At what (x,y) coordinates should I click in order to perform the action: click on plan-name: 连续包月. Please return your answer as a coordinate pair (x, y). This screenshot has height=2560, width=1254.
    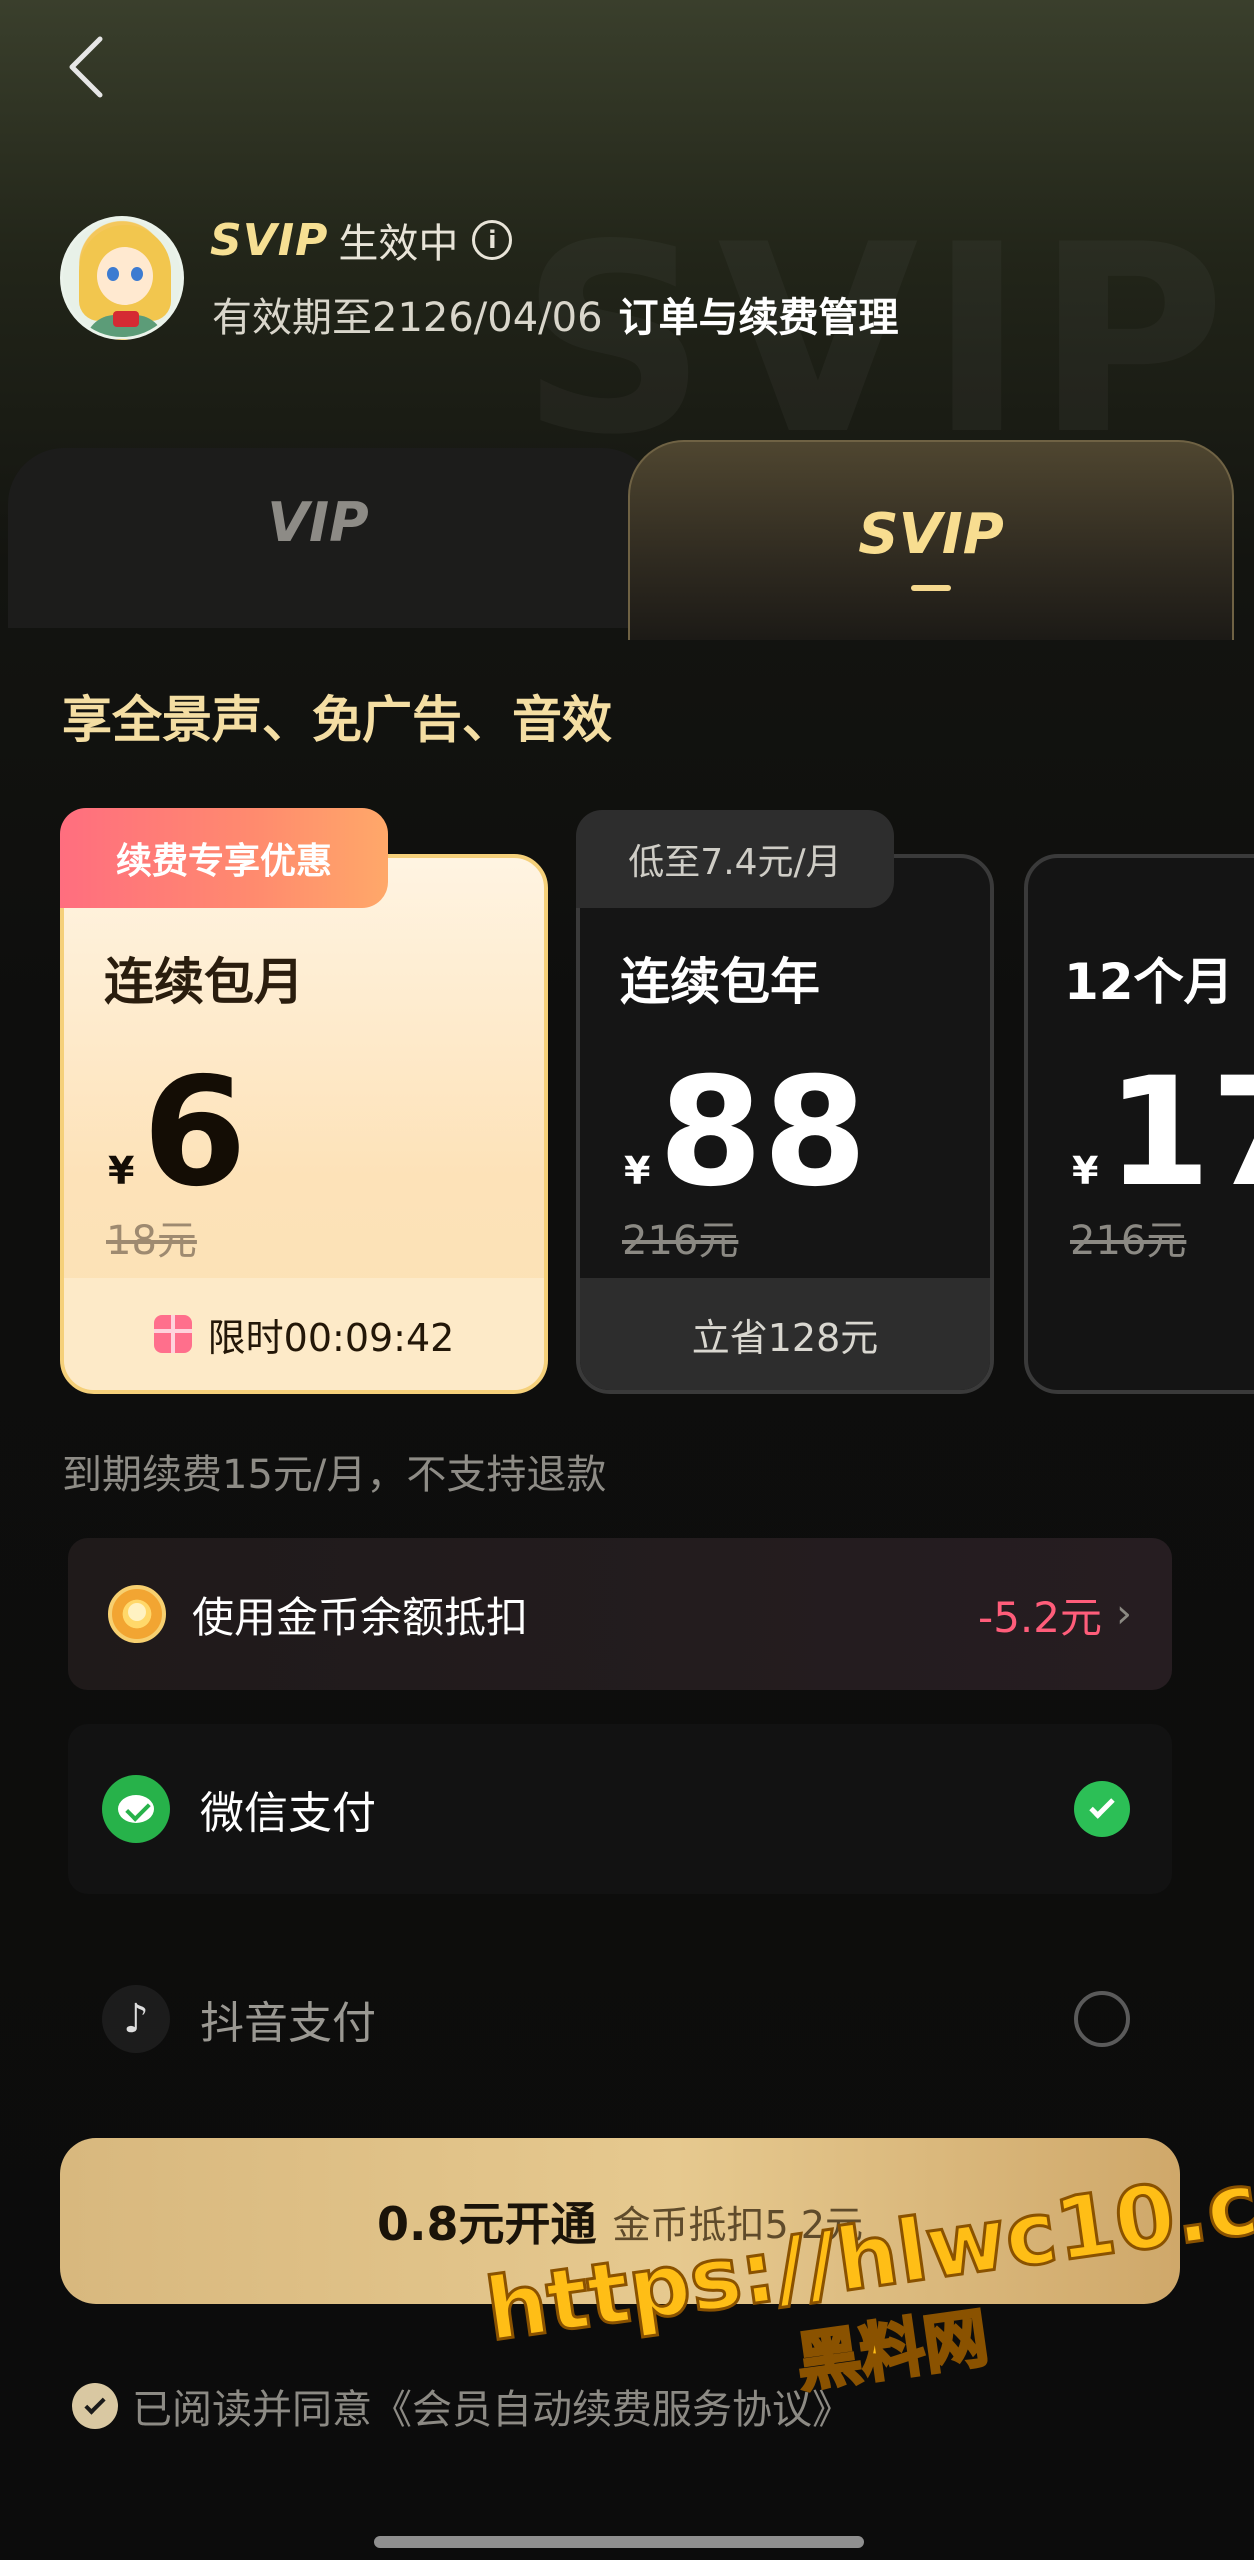
    Looking at the image, I should click on (204, 982).